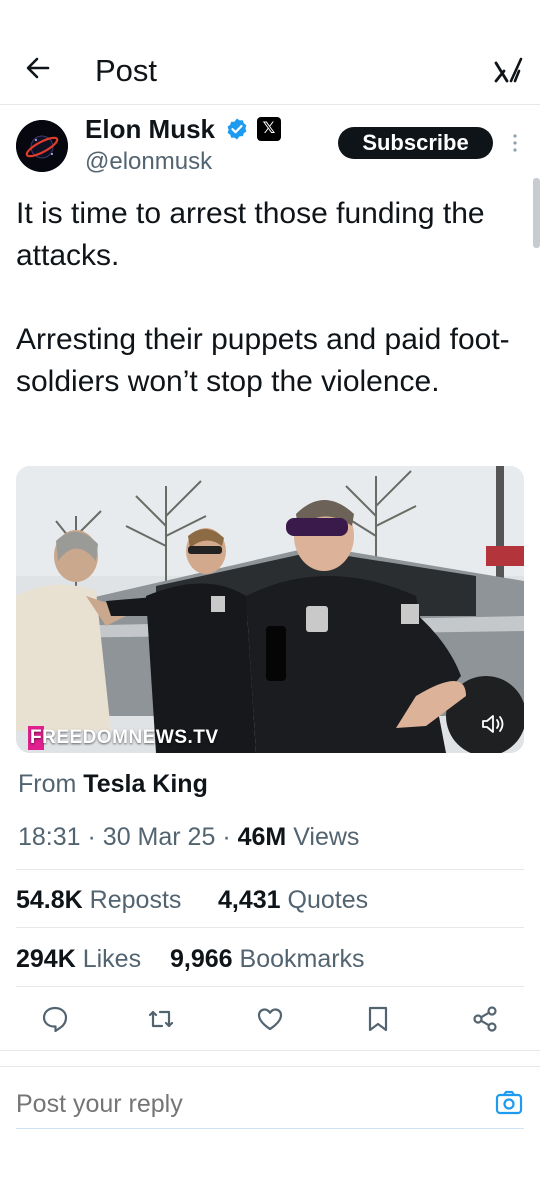  I want to click on more-options-icon, so click(515, 143).